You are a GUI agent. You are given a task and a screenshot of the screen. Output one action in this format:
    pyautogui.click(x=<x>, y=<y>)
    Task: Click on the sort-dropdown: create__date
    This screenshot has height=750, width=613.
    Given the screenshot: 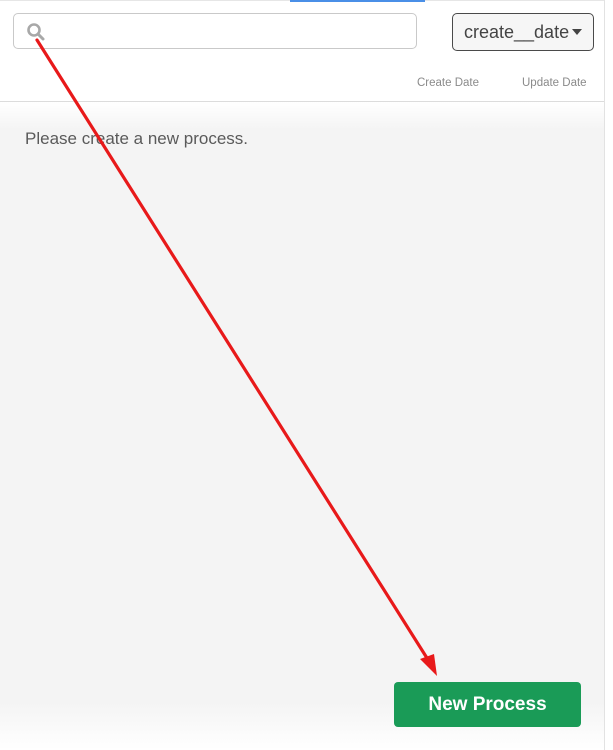 What is the action you would take?
    pyautogui.click(x=523, y=32)
    